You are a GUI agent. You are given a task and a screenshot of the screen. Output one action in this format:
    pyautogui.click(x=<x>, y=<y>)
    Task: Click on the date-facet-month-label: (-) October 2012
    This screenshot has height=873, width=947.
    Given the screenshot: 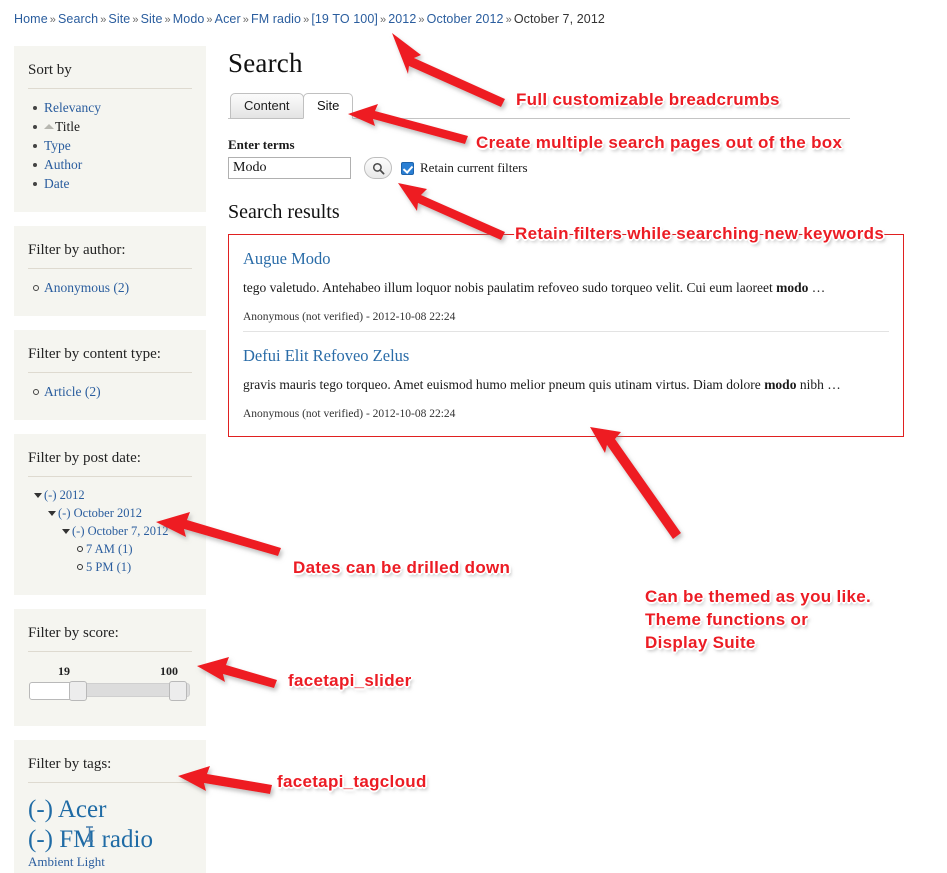 What is the action you would take?
    pyautogui.click(x=100, y=513)
    